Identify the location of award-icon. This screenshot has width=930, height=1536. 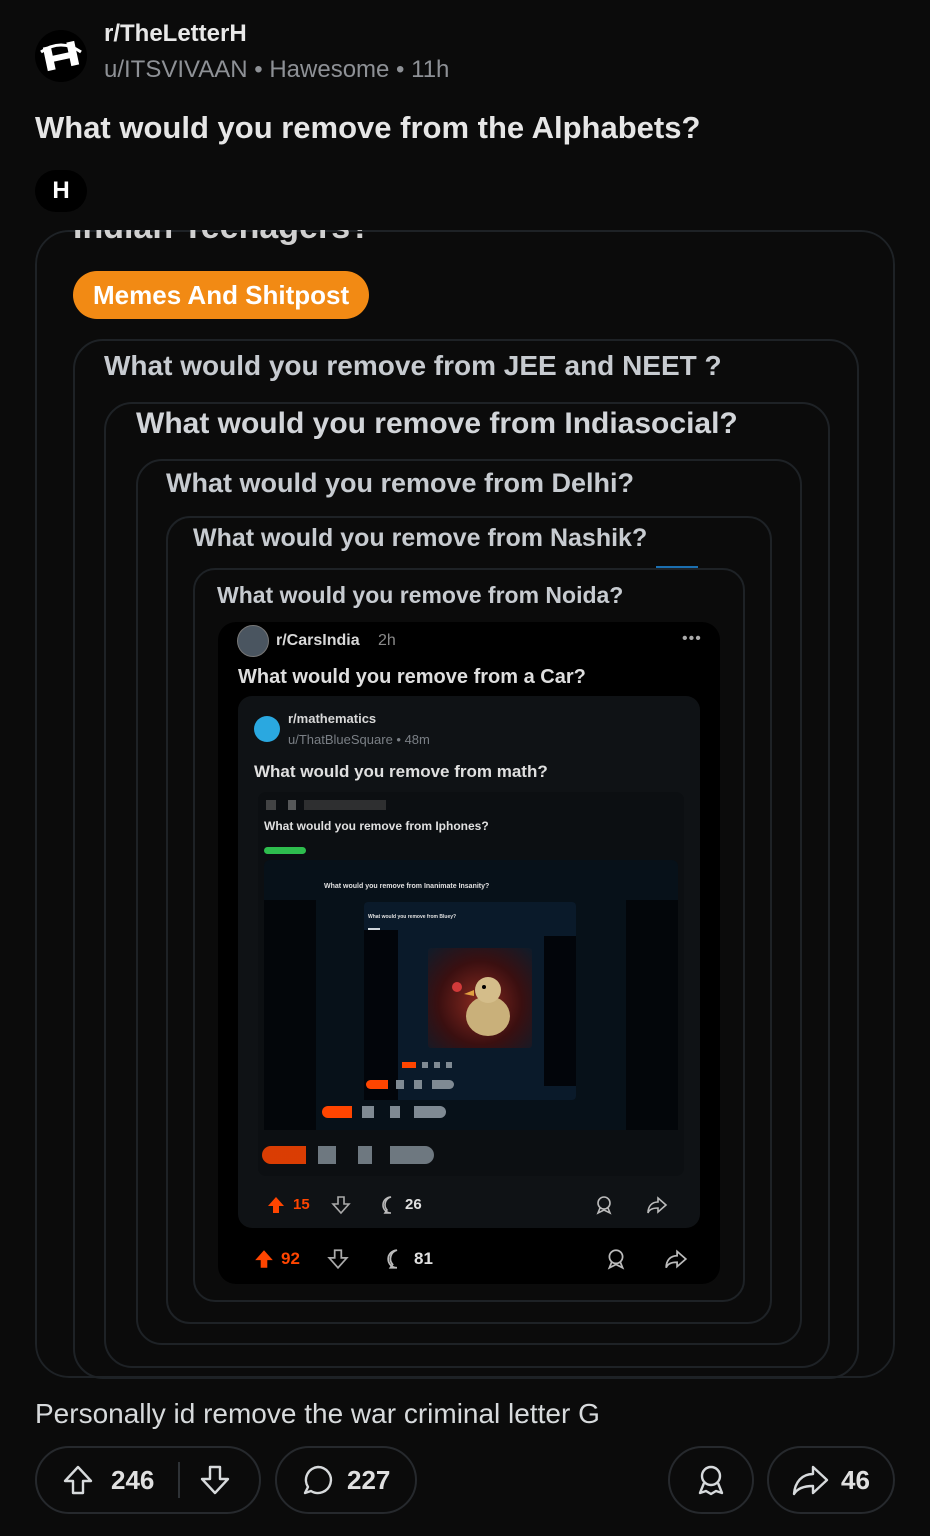
(711, 1480).